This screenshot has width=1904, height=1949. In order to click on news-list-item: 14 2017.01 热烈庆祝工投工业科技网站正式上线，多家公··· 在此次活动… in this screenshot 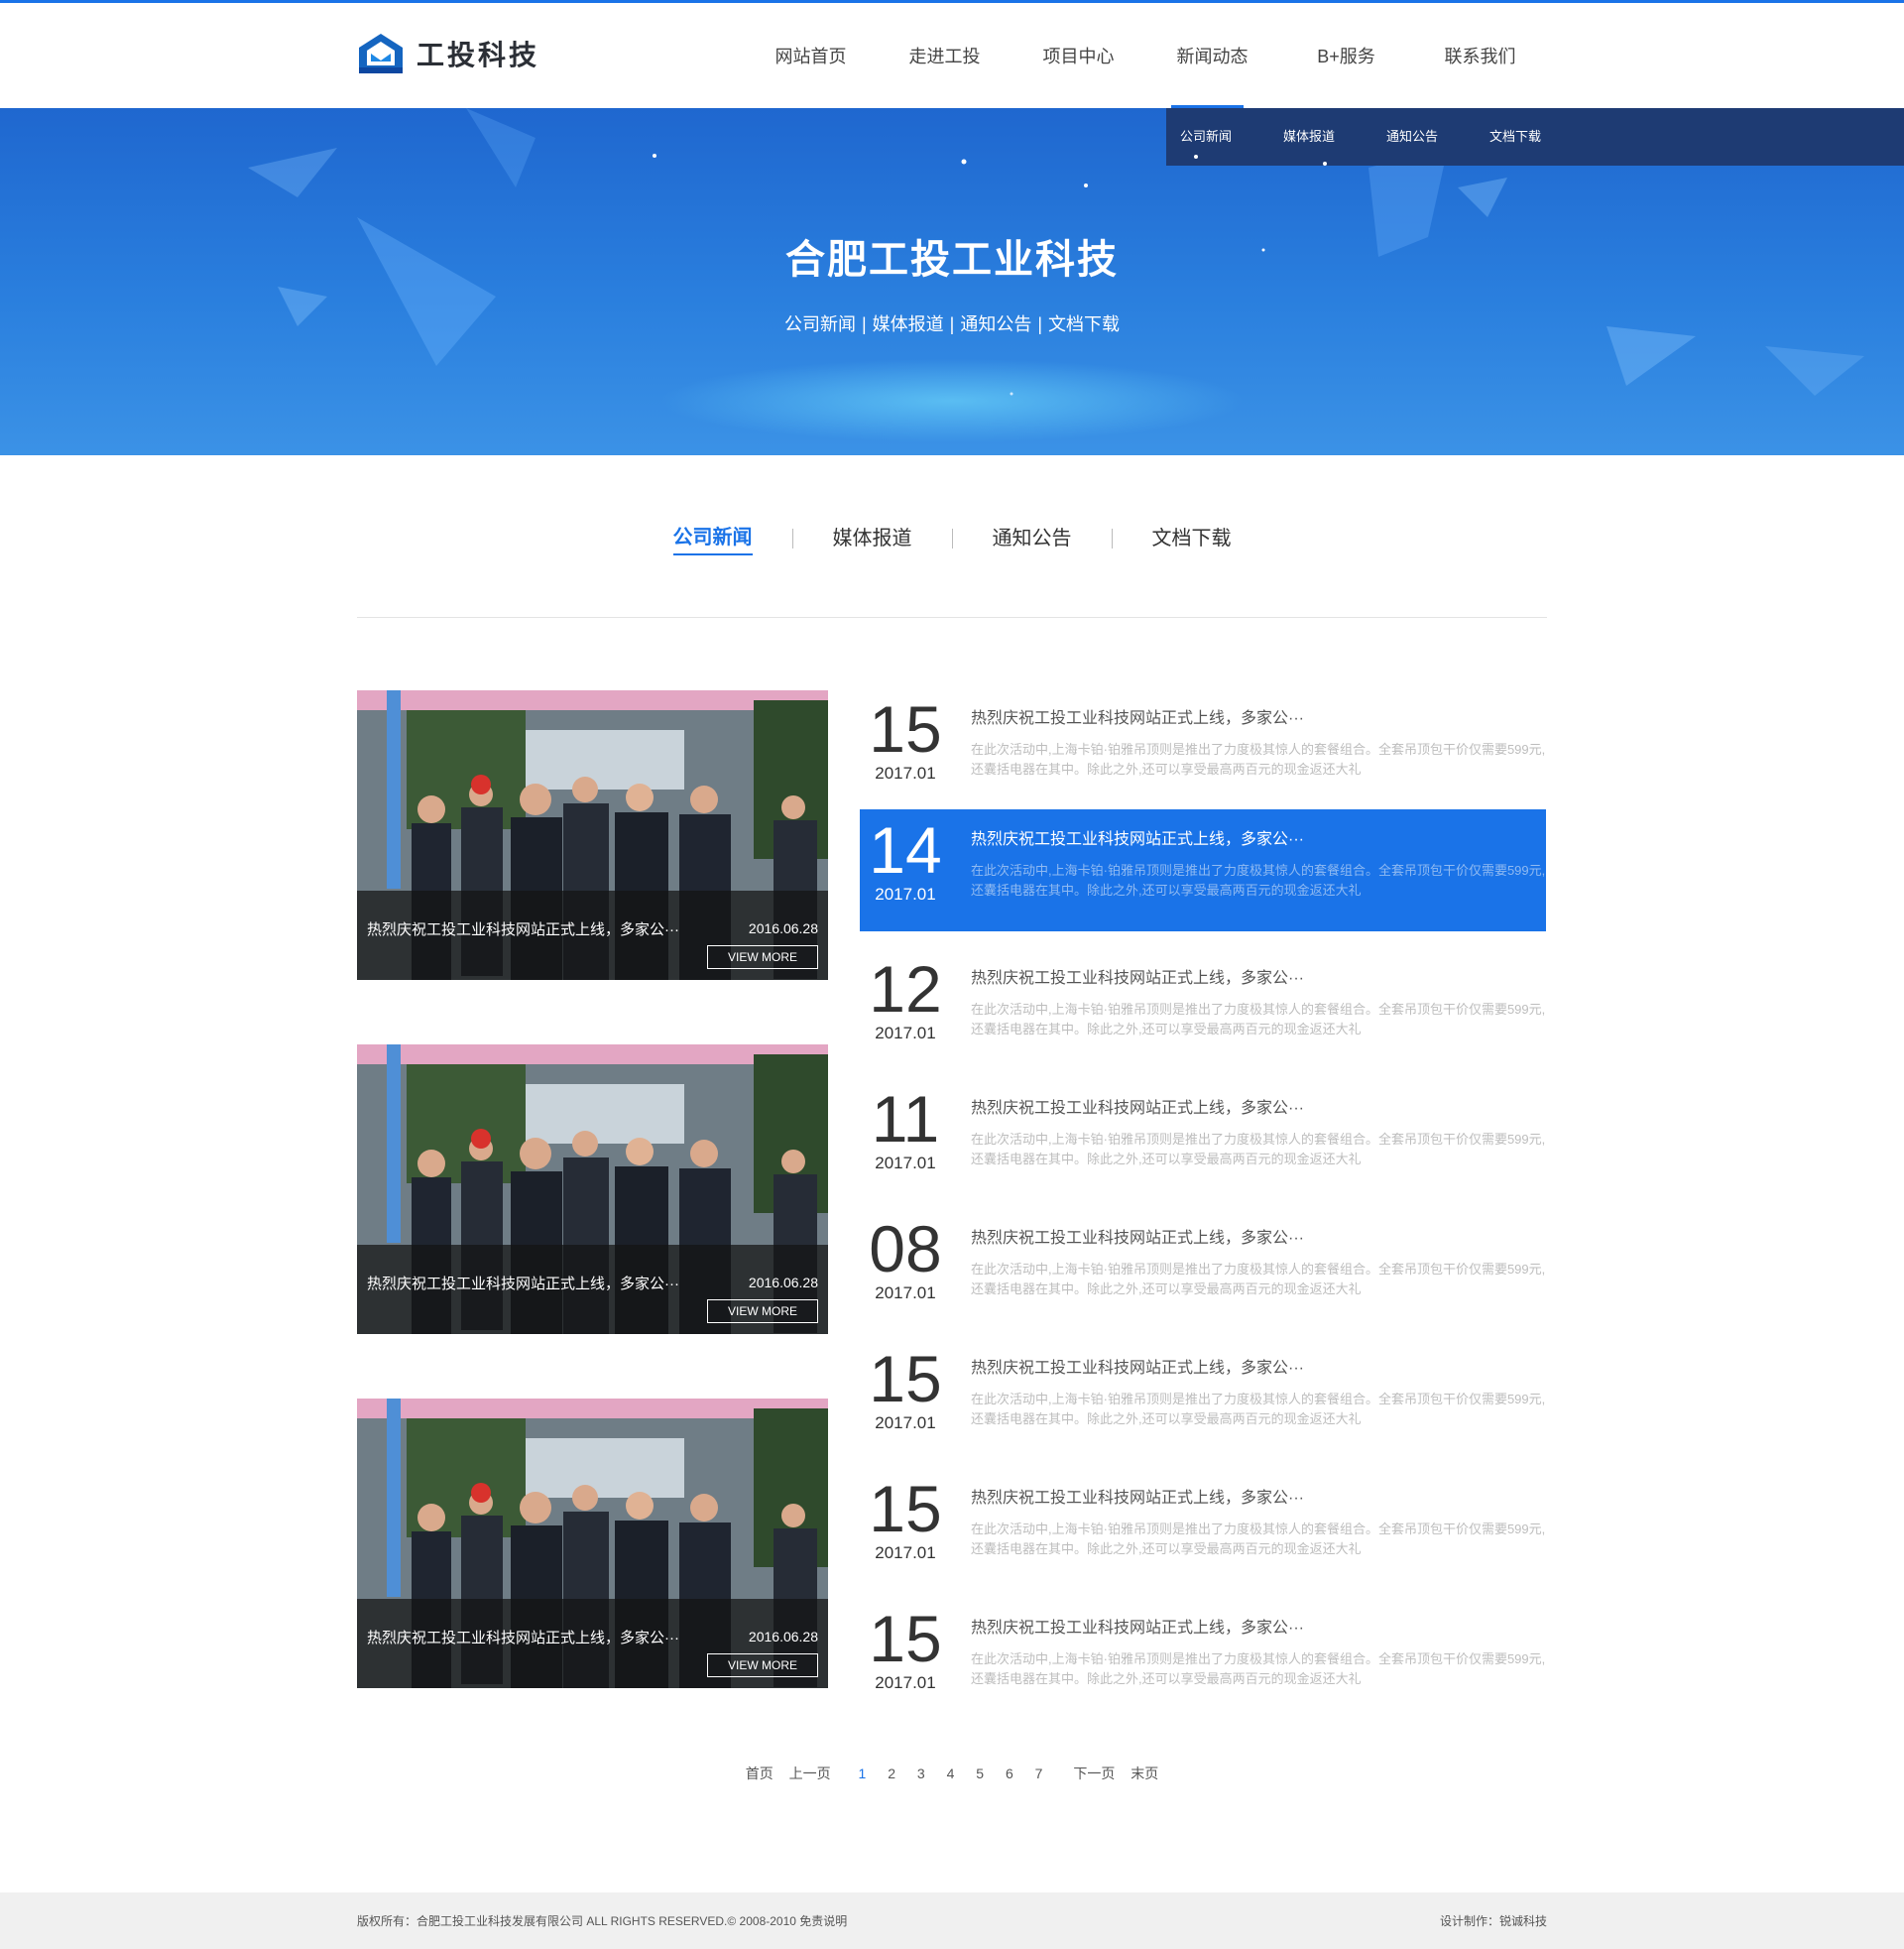, I will do `click(1203, 870)`.